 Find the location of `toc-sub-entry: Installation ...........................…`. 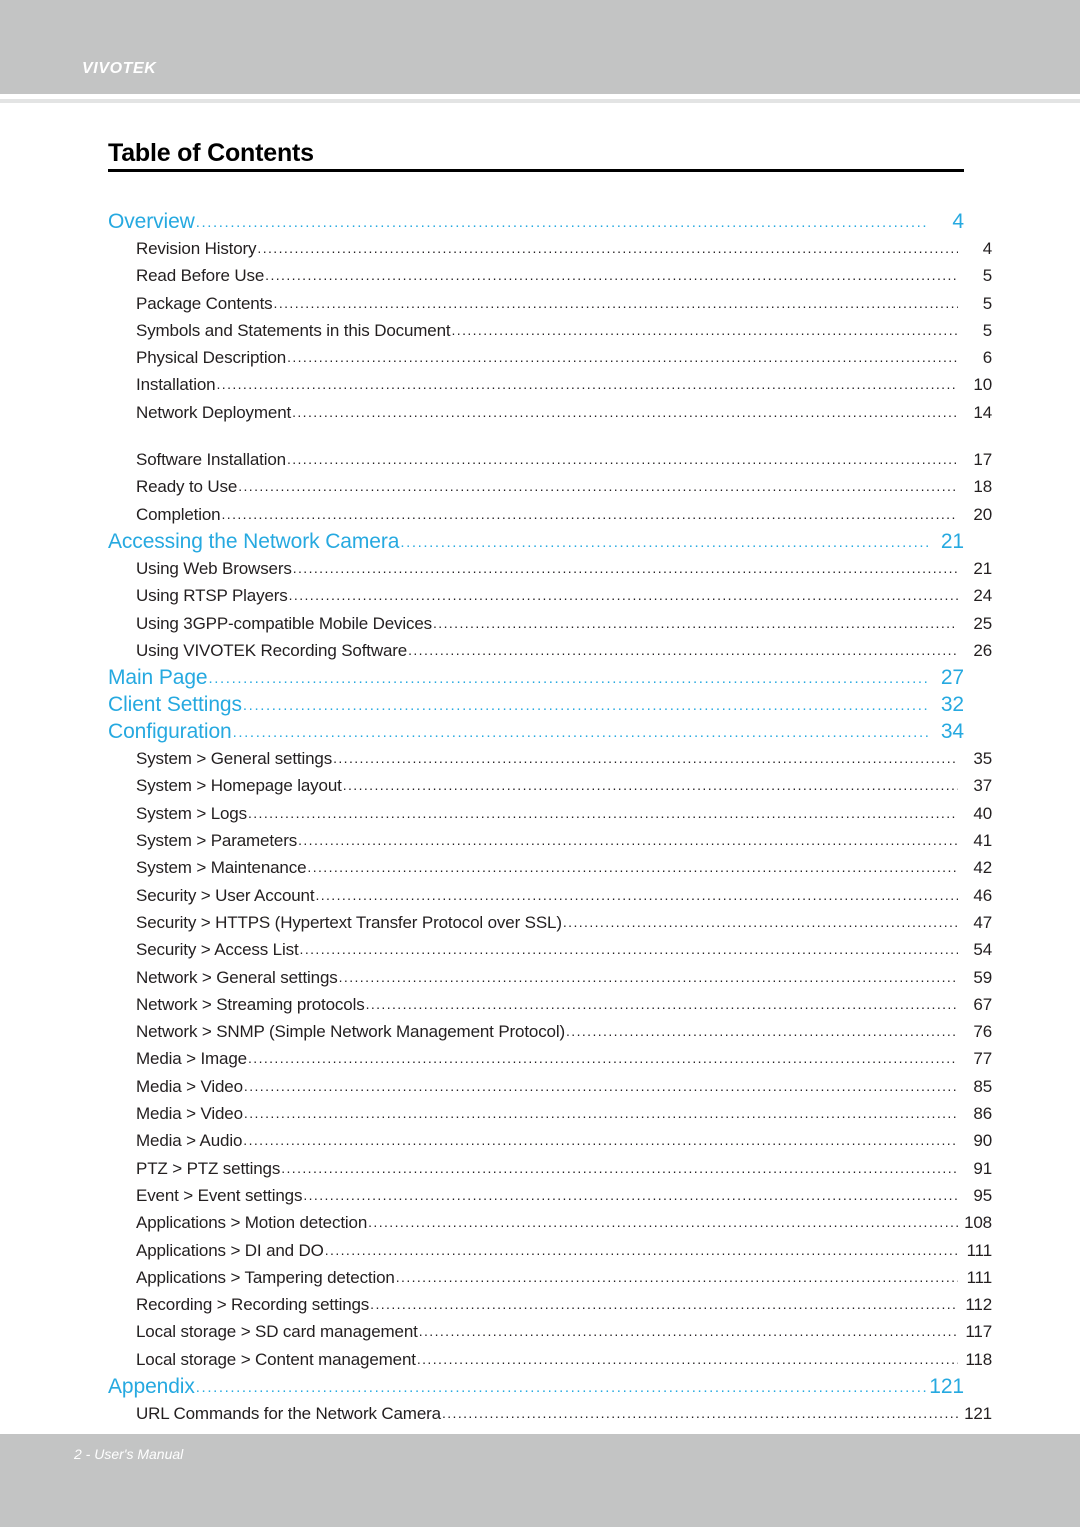

toc-sub-entry: Installation ...........................… is located at coordinates (550, 384).